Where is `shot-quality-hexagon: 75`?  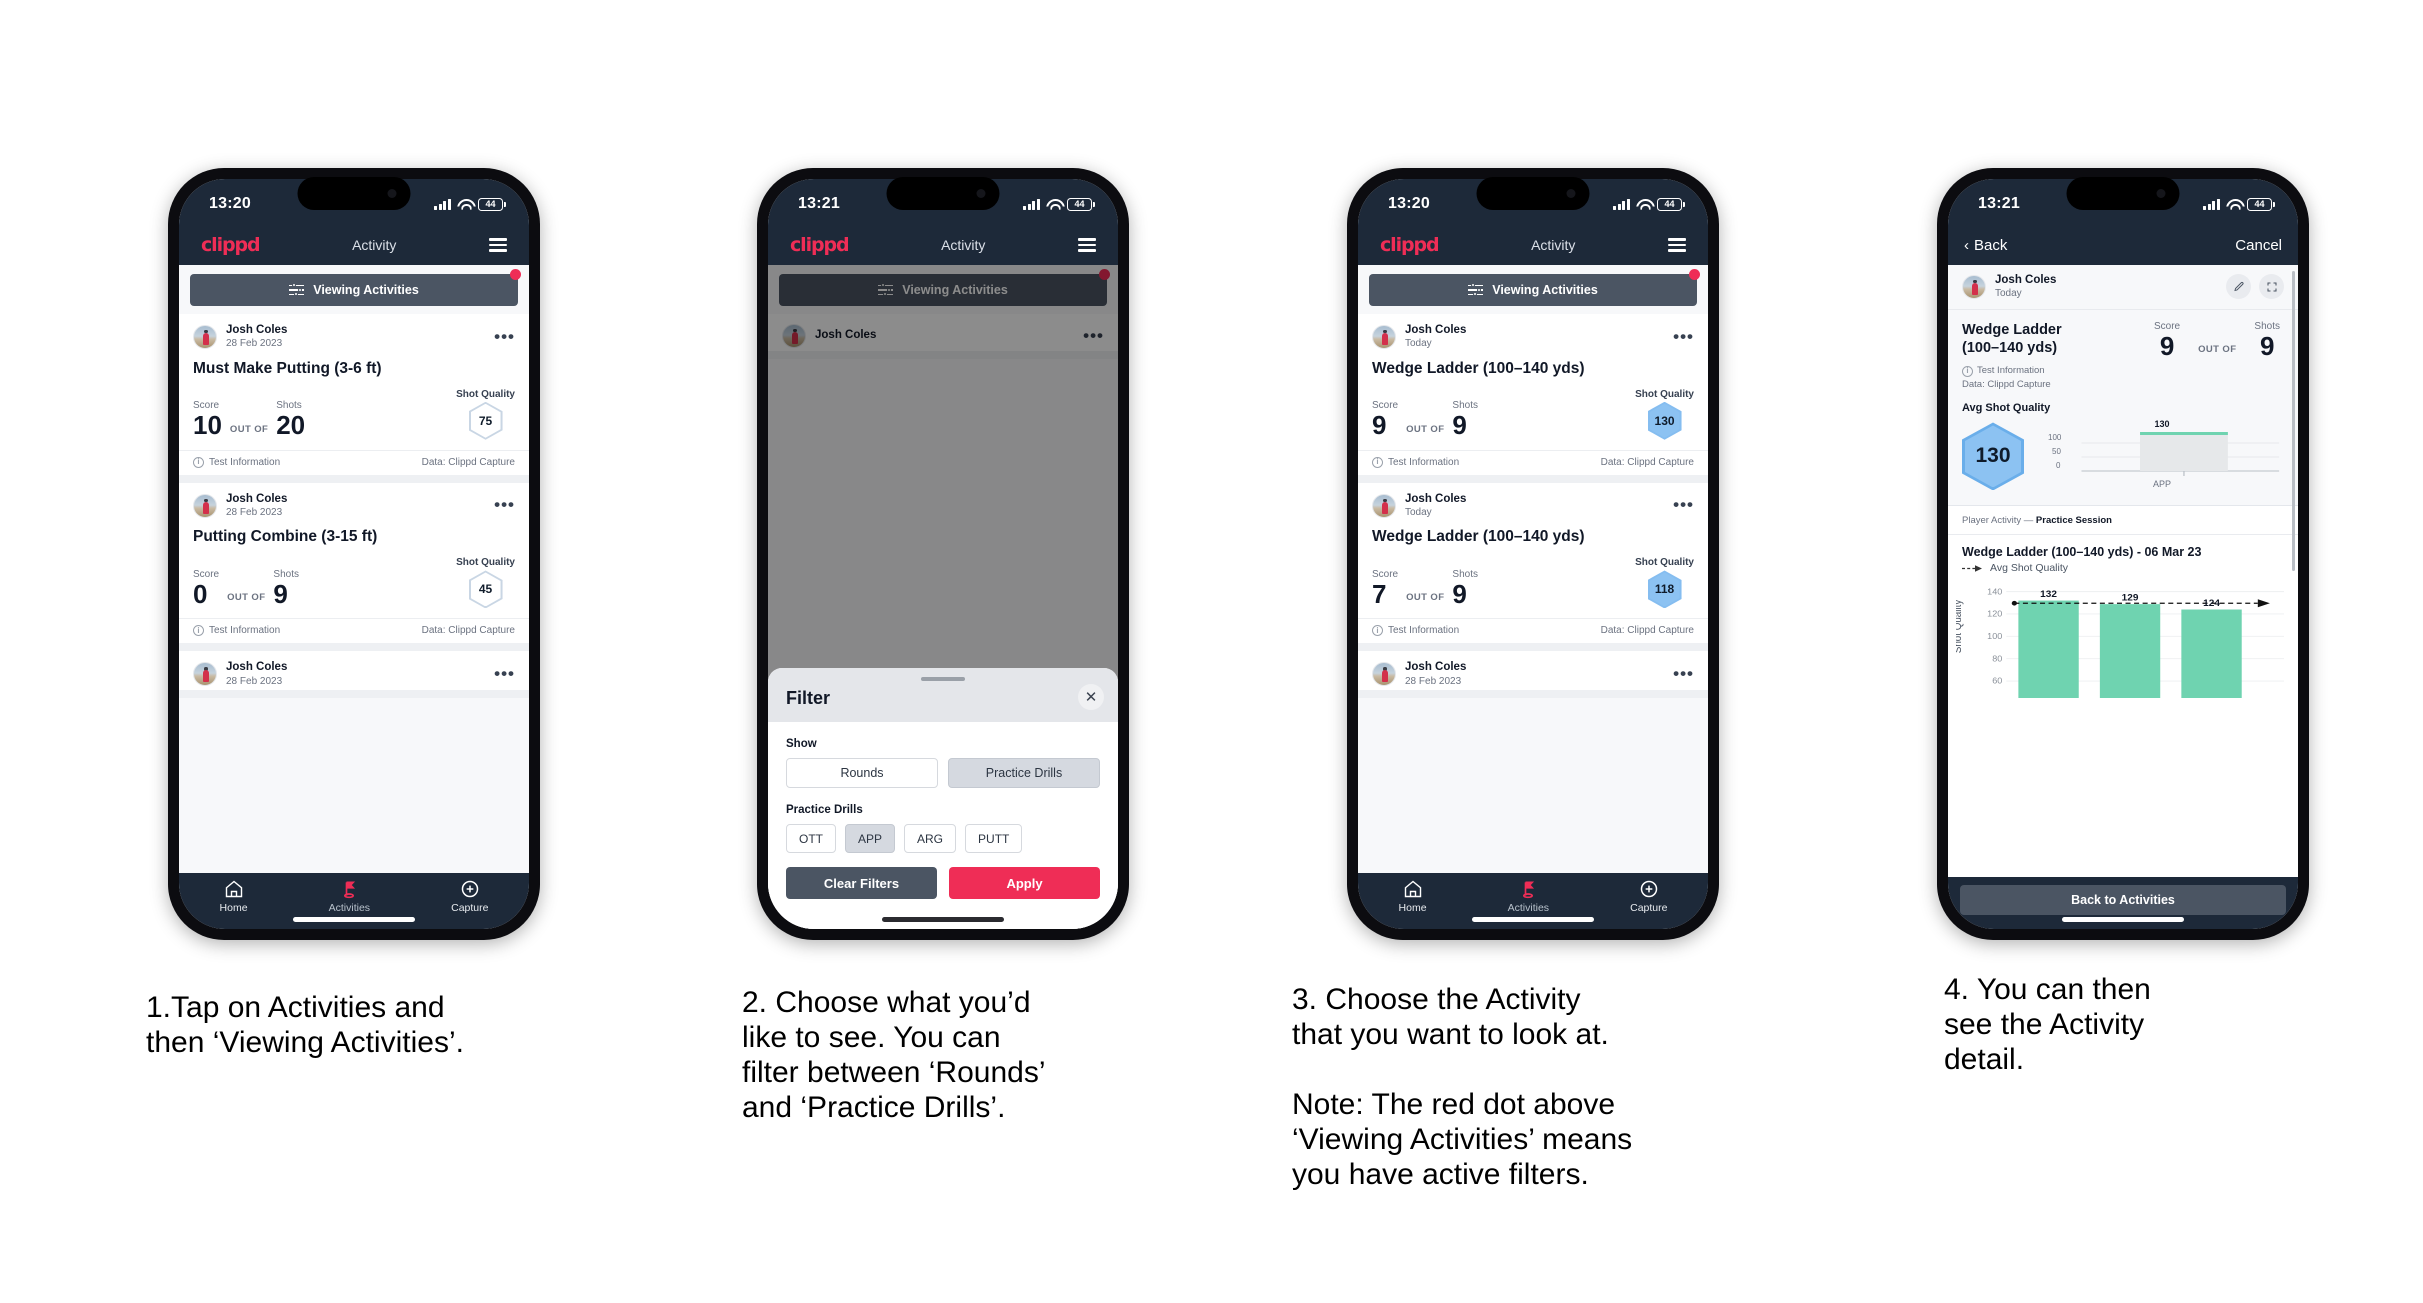 shot-quality-hexagon: 75 is located at coordinates (485, 420).